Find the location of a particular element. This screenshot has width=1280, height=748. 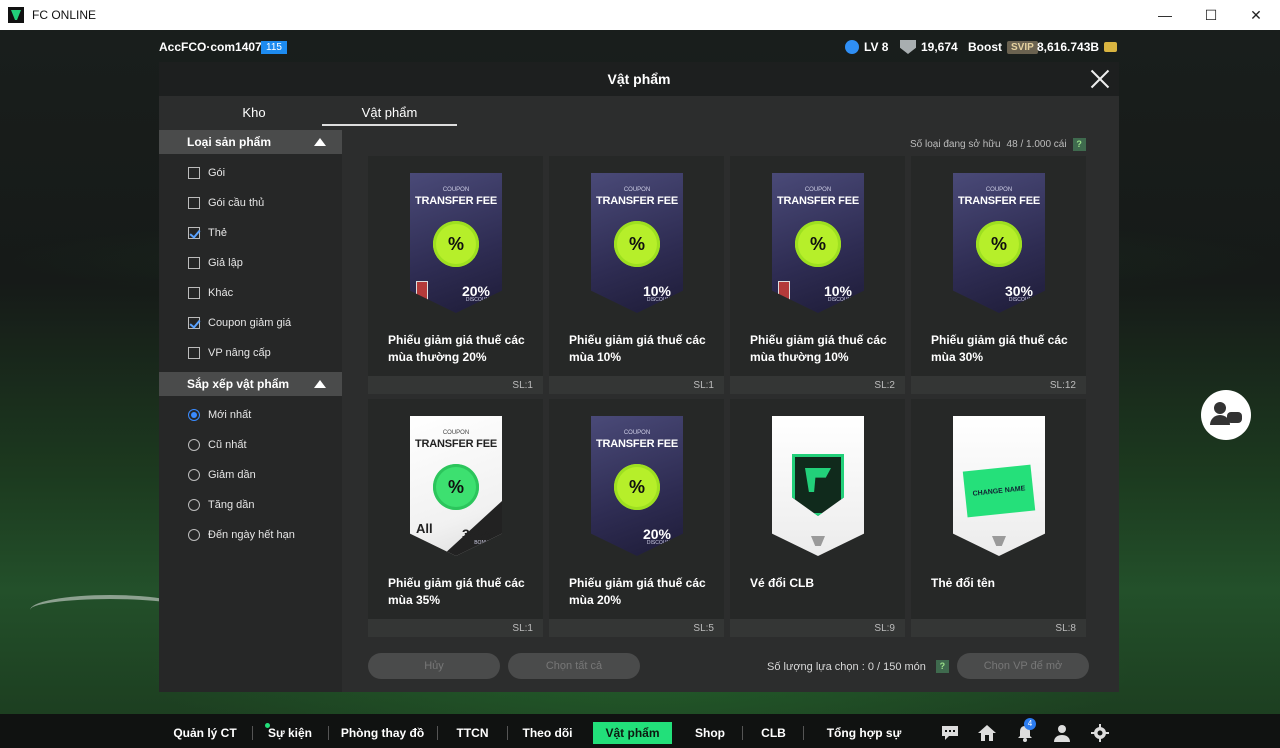

sort-label: Giảm dần is located at coordinates (232, 475).